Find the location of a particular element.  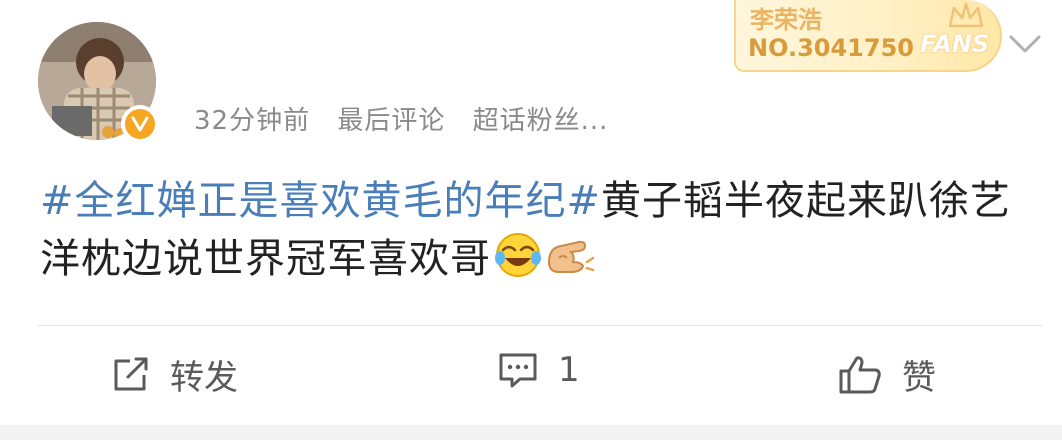

fans-badge-name: 李荣浩 is located at coordinates (786, 20).